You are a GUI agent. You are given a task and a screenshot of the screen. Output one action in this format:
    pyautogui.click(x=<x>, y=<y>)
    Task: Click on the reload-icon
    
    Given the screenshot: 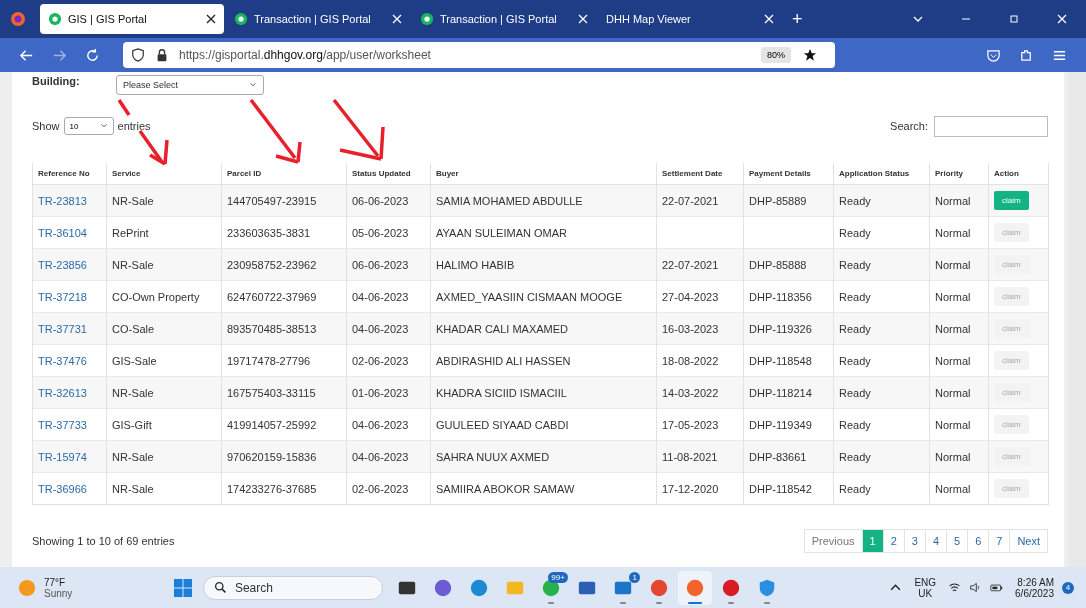 What is the action you would take?
    pyautogui.click(x=92, y=55)
    